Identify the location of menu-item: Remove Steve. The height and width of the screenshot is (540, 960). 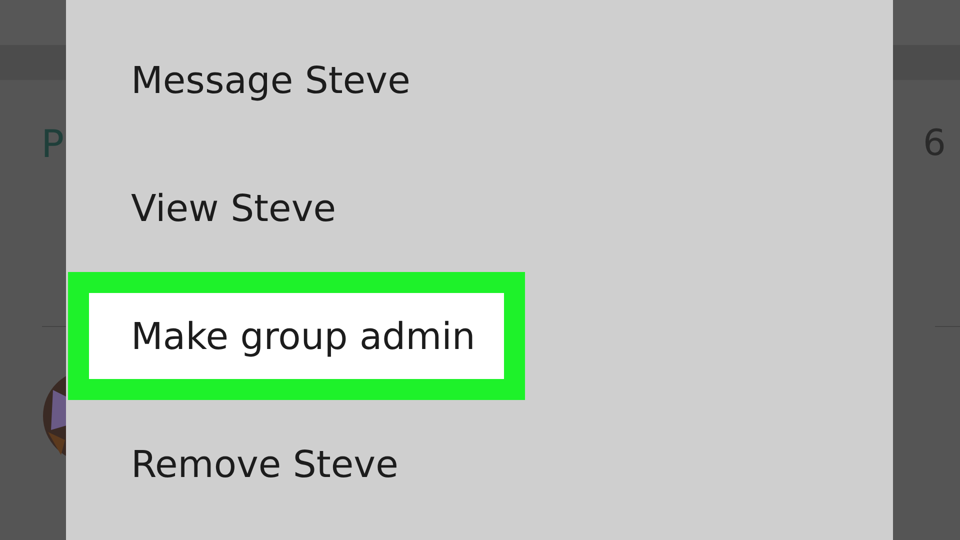
(258, 464).